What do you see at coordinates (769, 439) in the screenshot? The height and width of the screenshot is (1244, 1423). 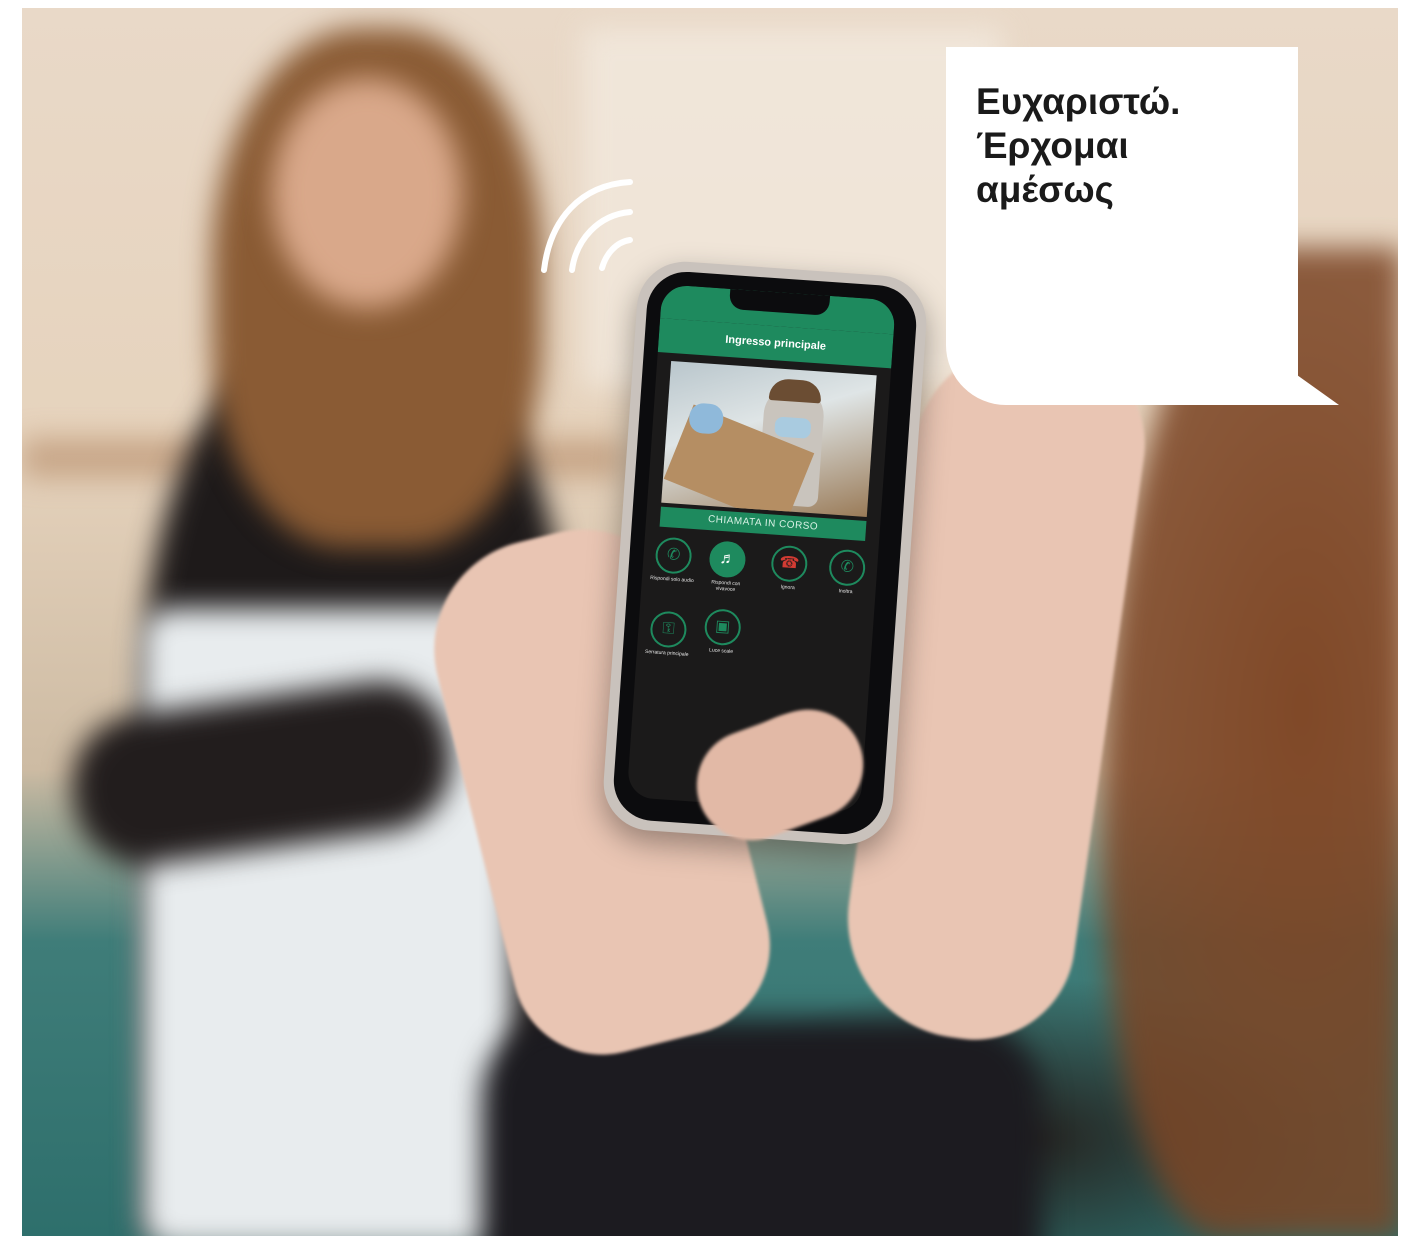 I see `video-feed` at bounding box center [769, 439].